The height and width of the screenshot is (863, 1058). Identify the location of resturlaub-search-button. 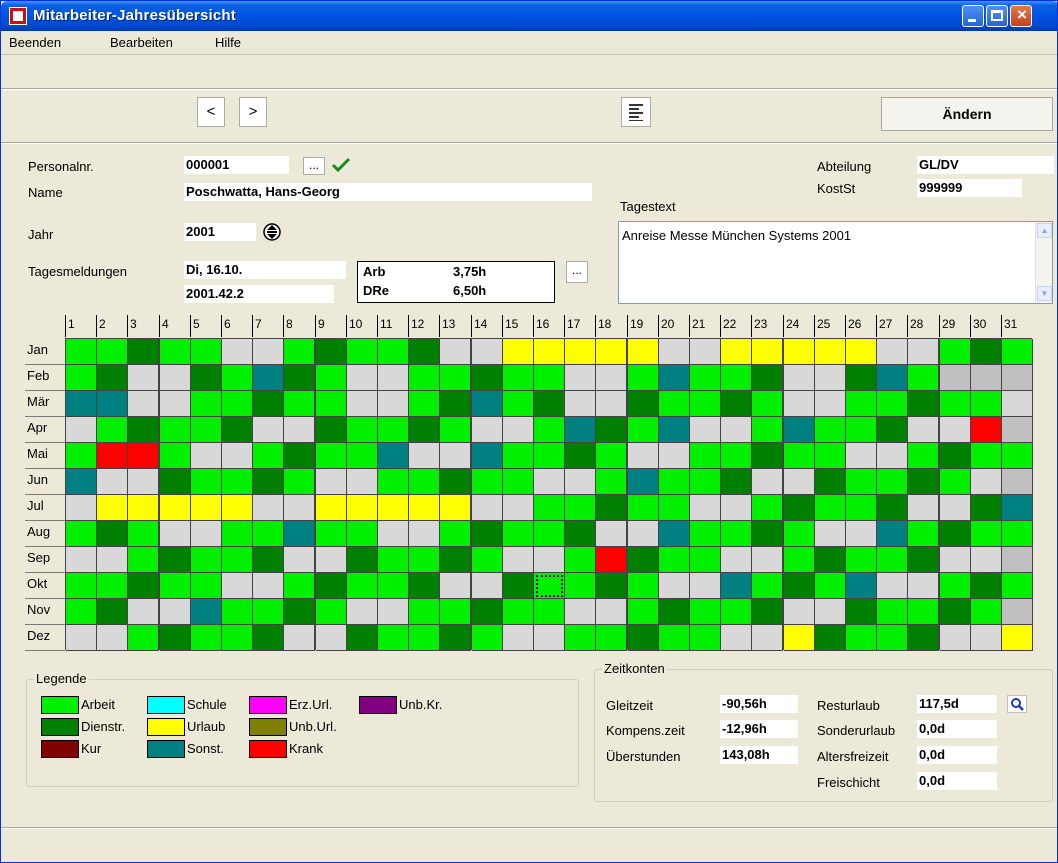
(1017, 704).